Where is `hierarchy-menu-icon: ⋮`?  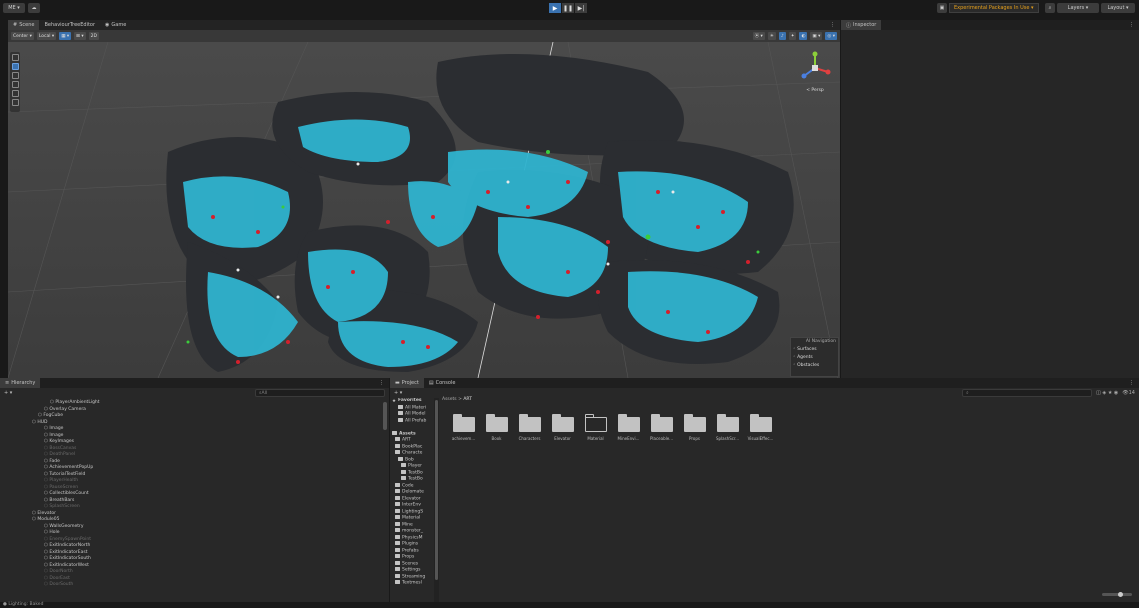 hierarchy-menu-icon: ⋮ is located at coordinates (381, 383).